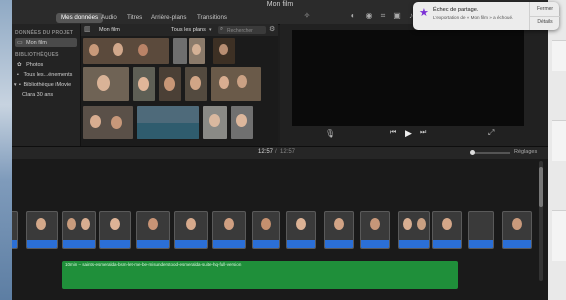 This screenshot has height=300, width=566. What do you see at coordinates (397, 16) in the screenshot?
I see `stabilization-icon: ▣` at bounding box center [397, 16].